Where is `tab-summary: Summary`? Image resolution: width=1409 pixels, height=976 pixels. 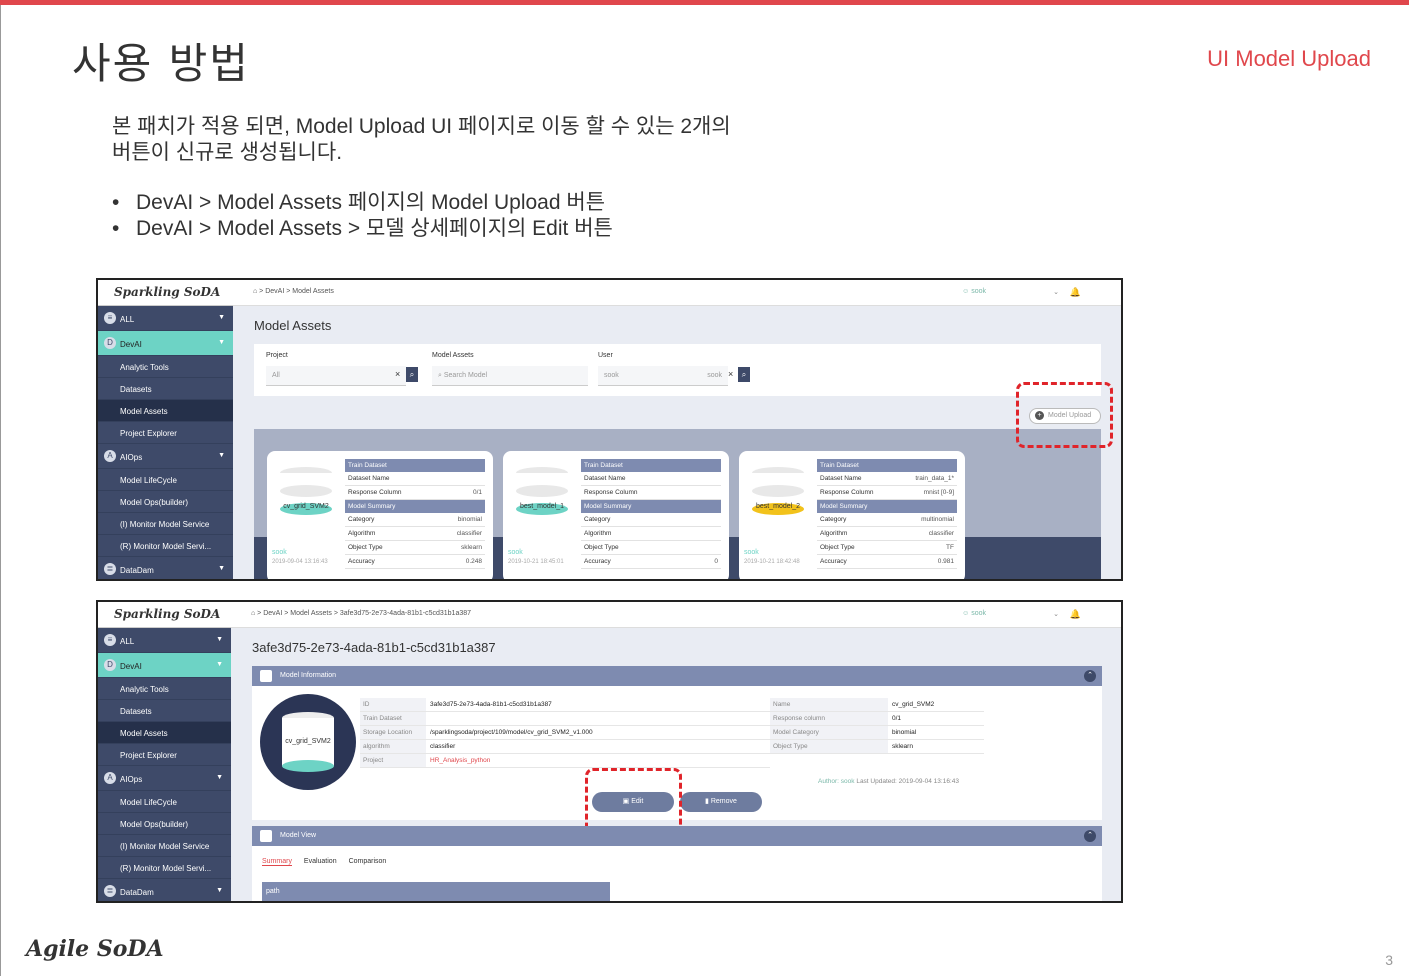 tab-summary: Summary is located at coordinates (277, 862).